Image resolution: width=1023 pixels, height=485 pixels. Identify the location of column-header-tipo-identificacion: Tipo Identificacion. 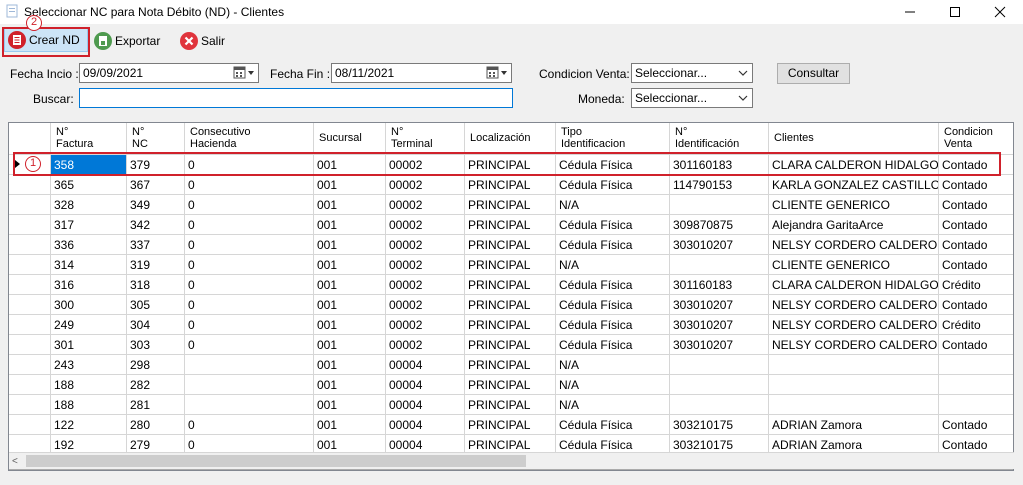
(613, 139).